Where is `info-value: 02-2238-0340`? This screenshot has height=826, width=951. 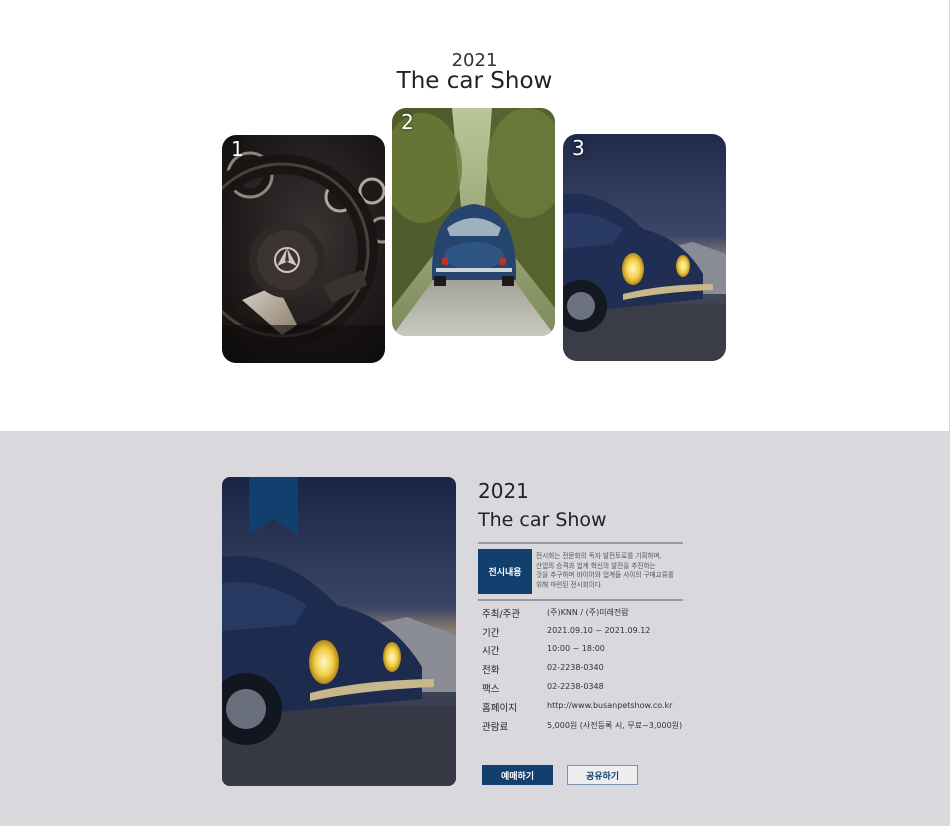
info-value: 02-2238-0340 is located at coordinates (575, 667).